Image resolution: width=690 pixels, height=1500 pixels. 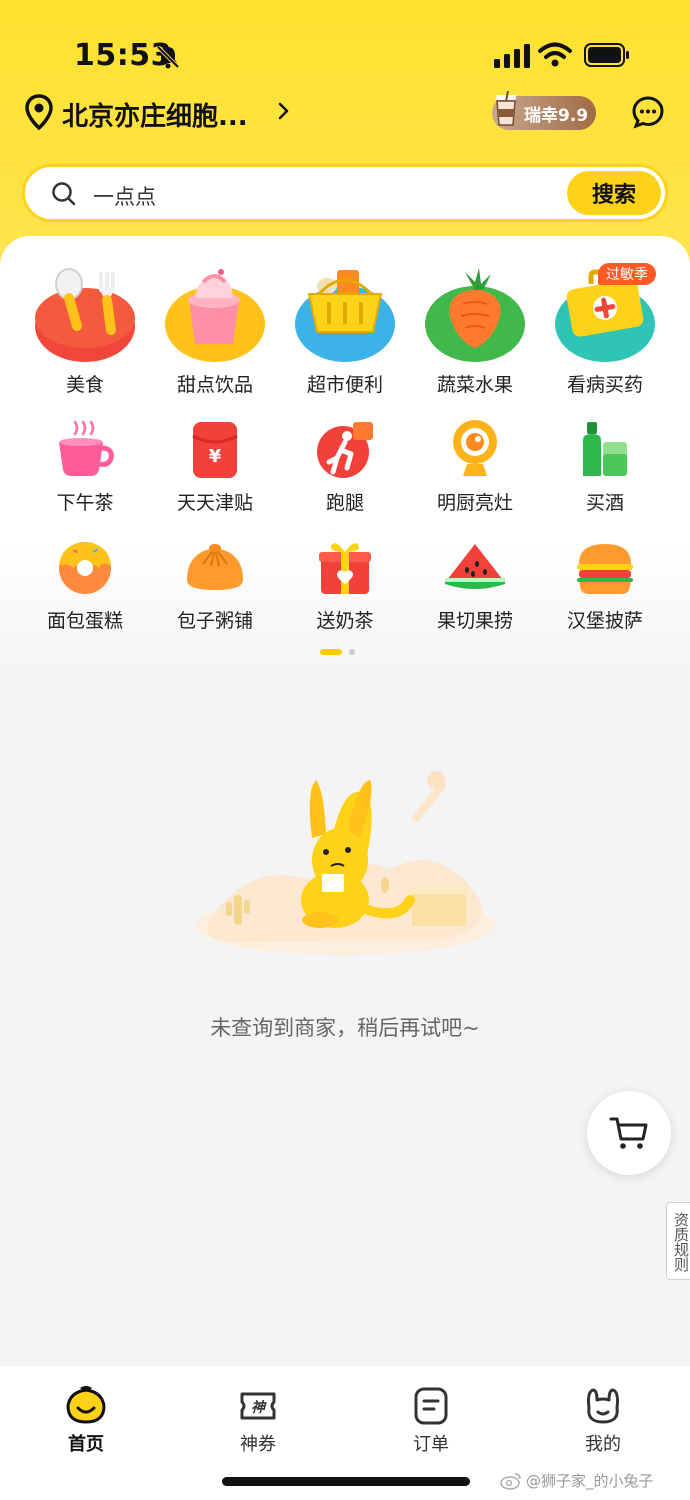 I want to click on chevron-right-icon, so click(x=284, y=111).